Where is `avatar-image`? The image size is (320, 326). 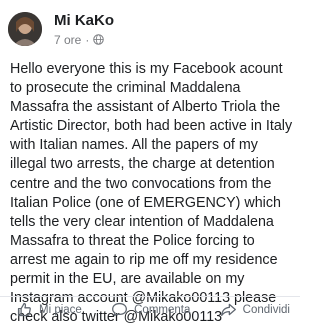 avatar-image is located at coordinates (25, 29).